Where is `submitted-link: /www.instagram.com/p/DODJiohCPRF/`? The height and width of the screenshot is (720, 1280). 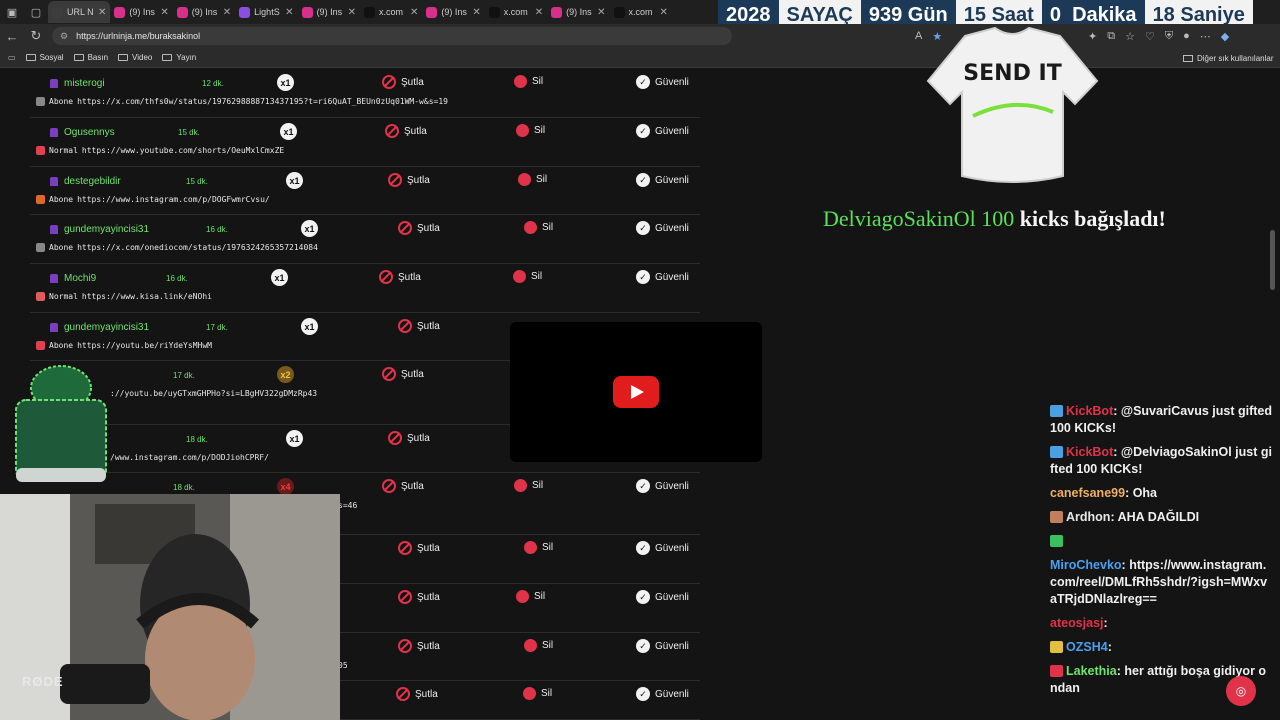
submitted-link: /www.instagram.com/p/DODJiohCPRF/ is located at coordinates (189, 457).